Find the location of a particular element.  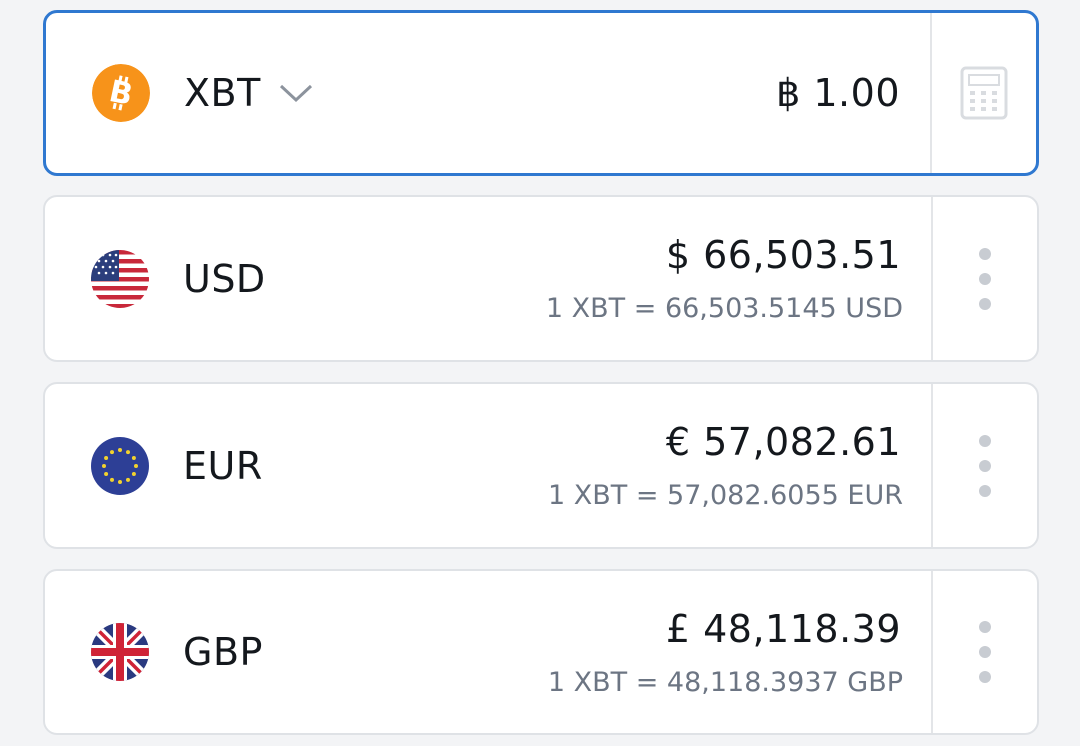

exchange-rate: 1 XBT = 48,118.3937 GBP is located at coordinates (725, 682).